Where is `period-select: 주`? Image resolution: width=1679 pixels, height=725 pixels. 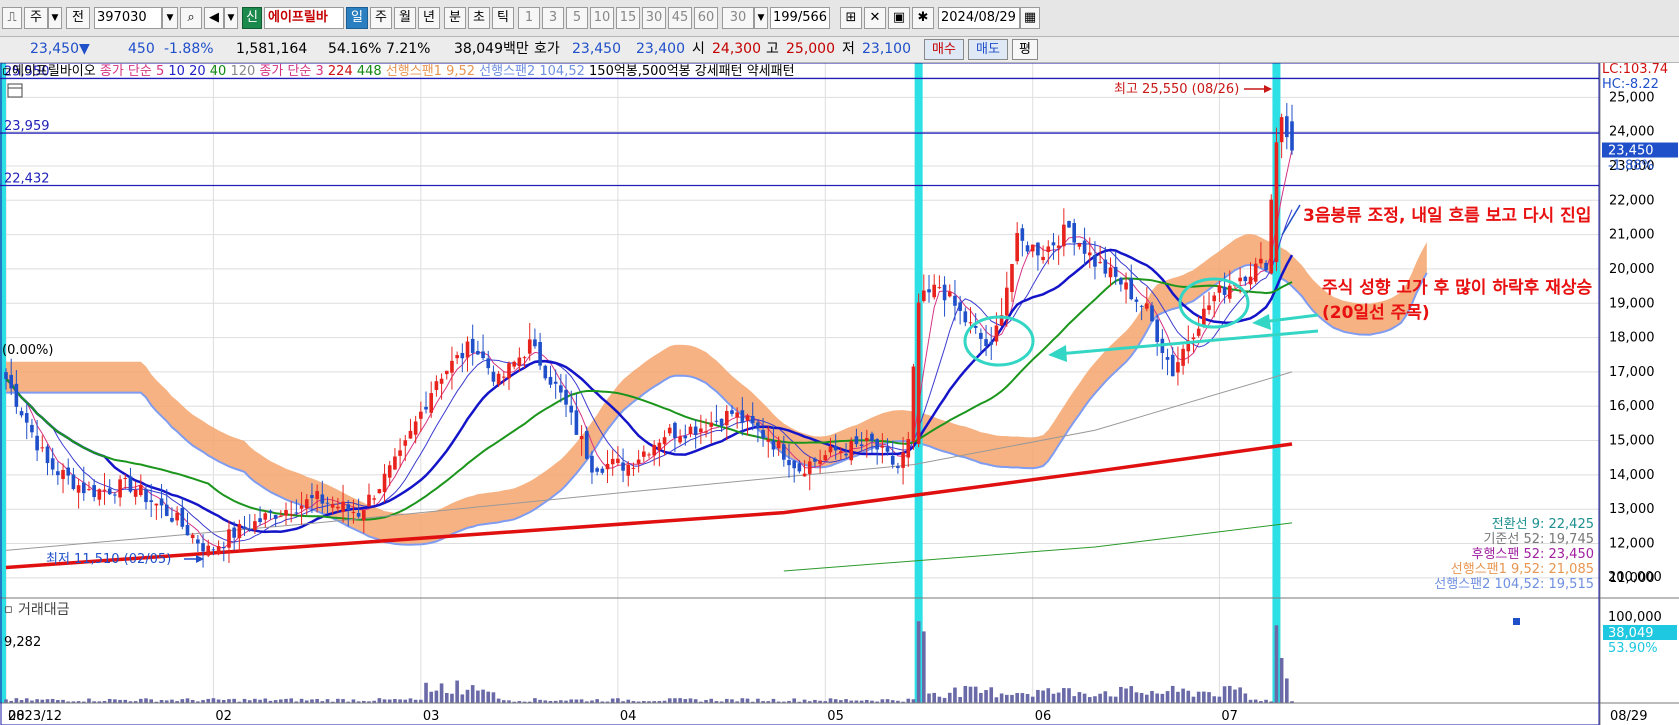
period-select: 주 is located at coordinates (36, 18).